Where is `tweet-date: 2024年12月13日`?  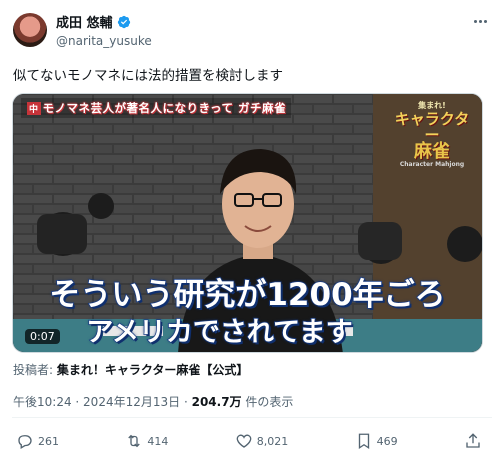
tweet-date: 2024年12月13日 is located at coordinates (131, 402).